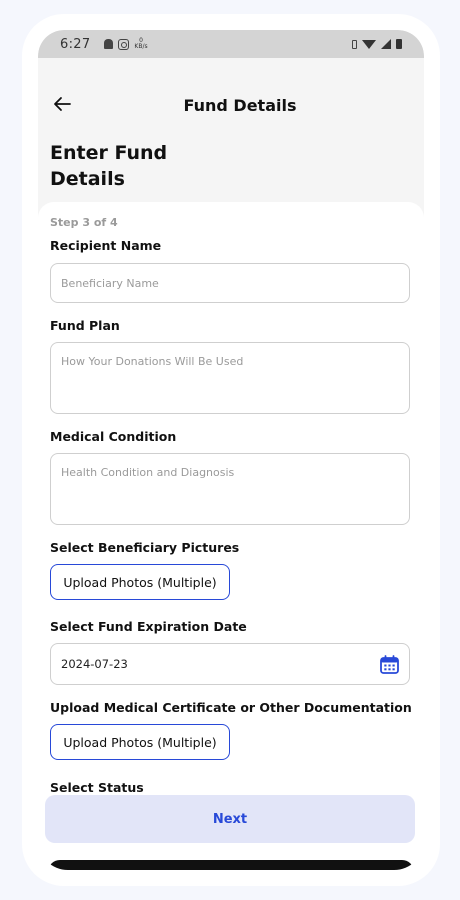  Describe the element at coordinates (230, 664) in the screenshot. I see `expiration-date-input: 2024-07-23` at that location.